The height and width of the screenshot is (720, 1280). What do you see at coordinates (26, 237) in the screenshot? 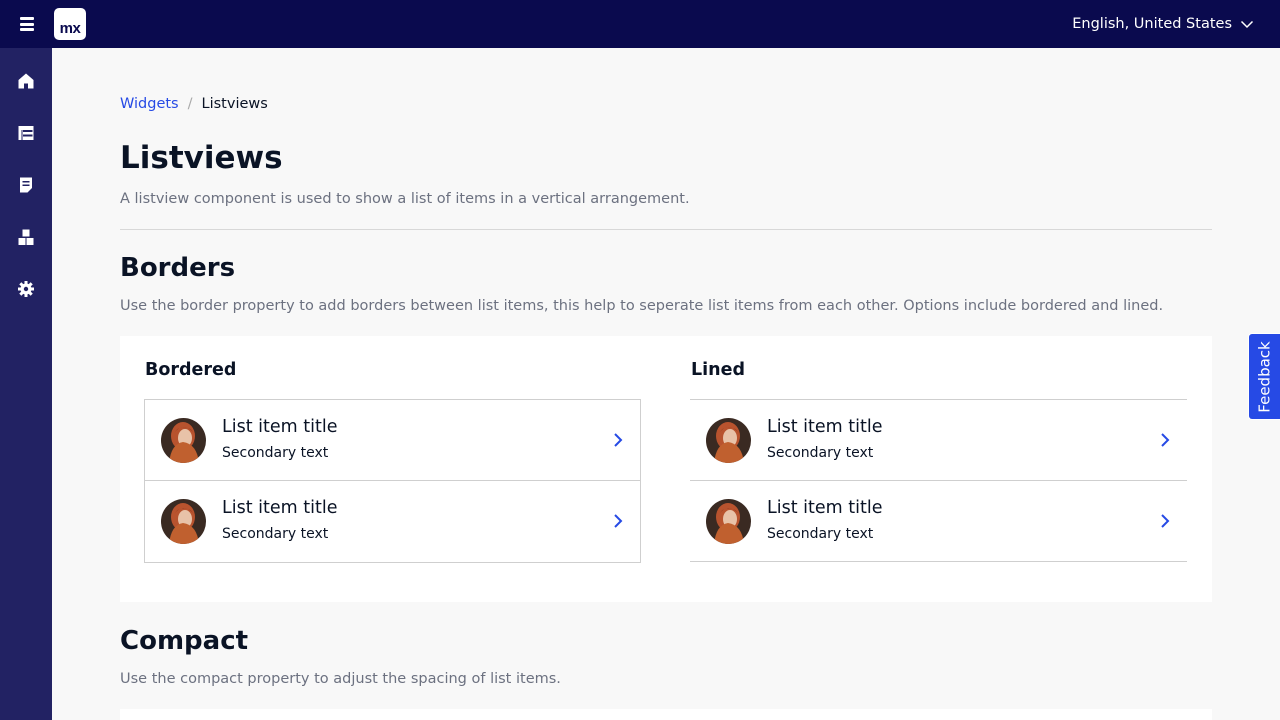
I see `widgets-icon` at bounding box center [26, 237].